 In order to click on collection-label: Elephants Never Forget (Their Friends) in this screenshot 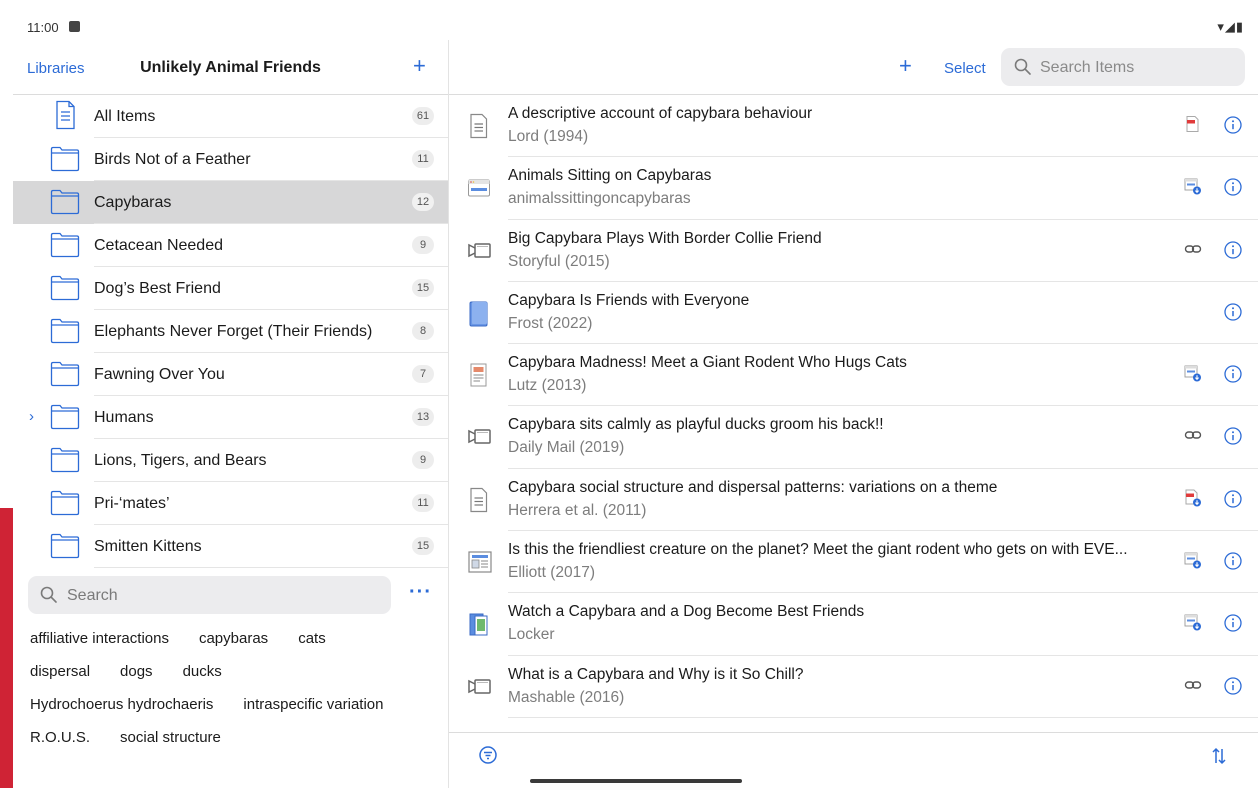, I will do `click(233, 331)`.